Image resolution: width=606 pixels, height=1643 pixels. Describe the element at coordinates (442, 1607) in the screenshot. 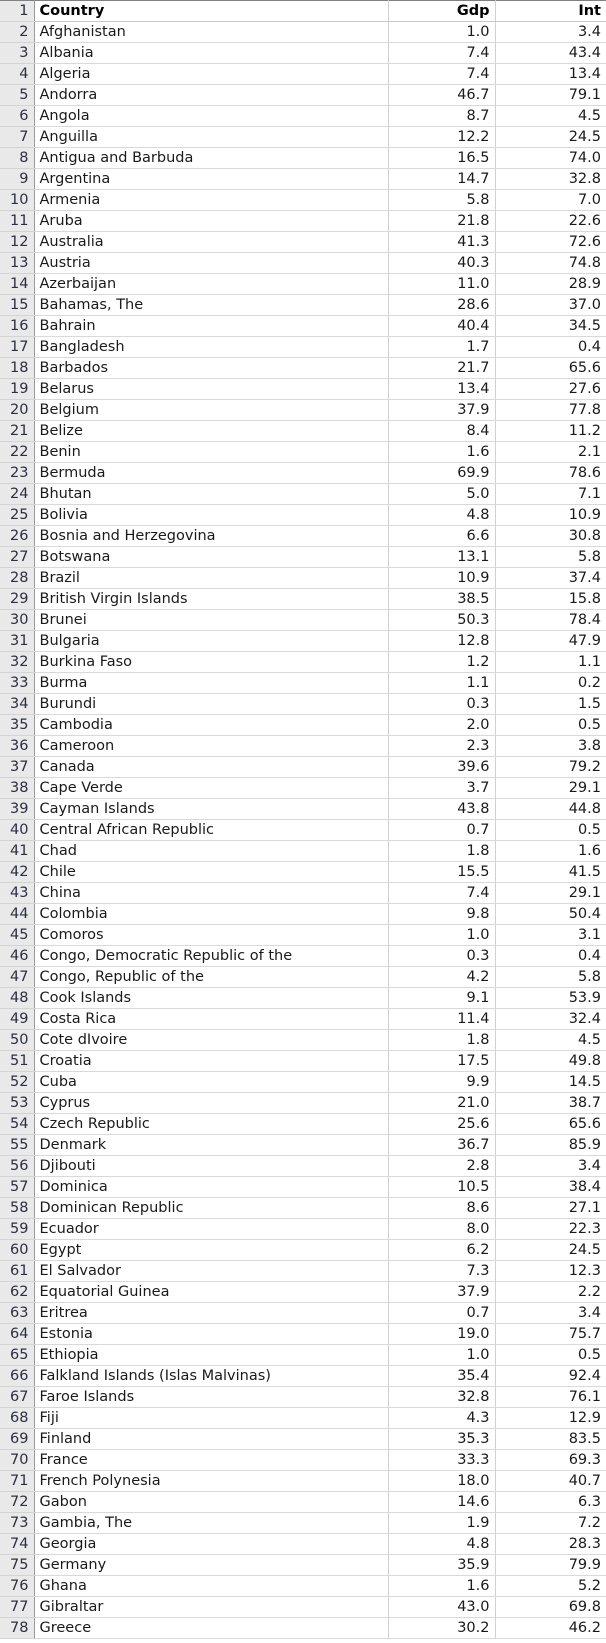

I see `cell-gdp: 43.0` at that location.